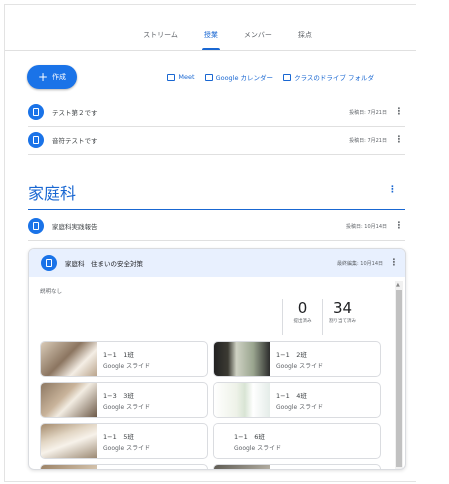  What do you see at coordinates (291, 395) in the screenshot?
I see `attachment-name: 1−1 4班` at bounding box center [291, 395].